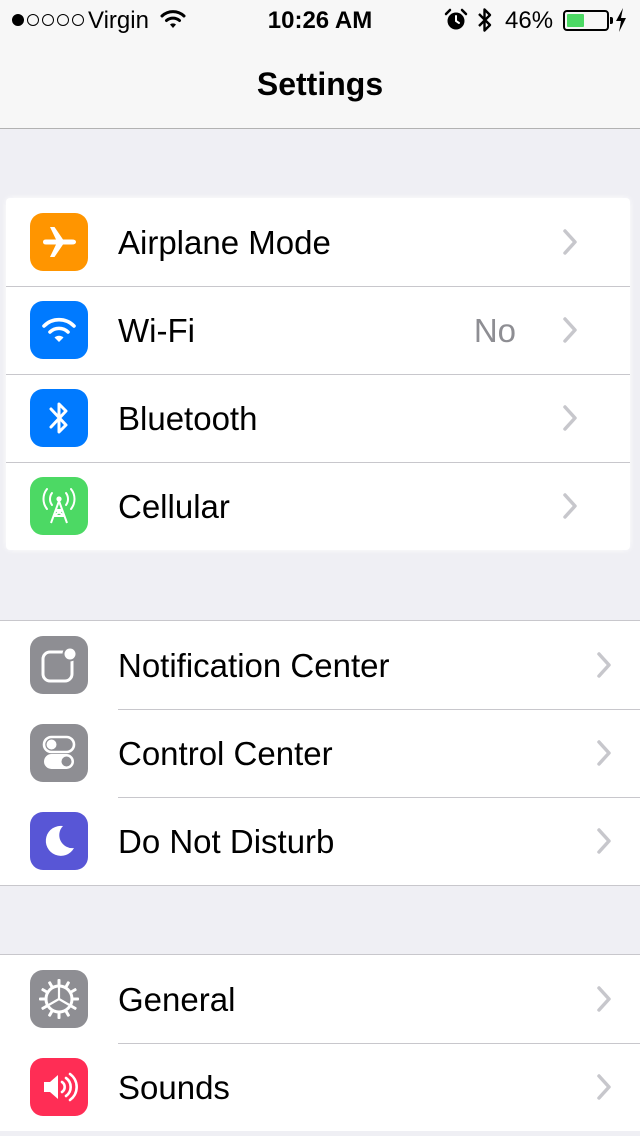 Image resolution: width=640 pixels, height=1136 pixels. Describe the element at coordinates (320, 20) in the screenshot. I see `status-bar: Virgin 10:26 AM 46%` at that location.